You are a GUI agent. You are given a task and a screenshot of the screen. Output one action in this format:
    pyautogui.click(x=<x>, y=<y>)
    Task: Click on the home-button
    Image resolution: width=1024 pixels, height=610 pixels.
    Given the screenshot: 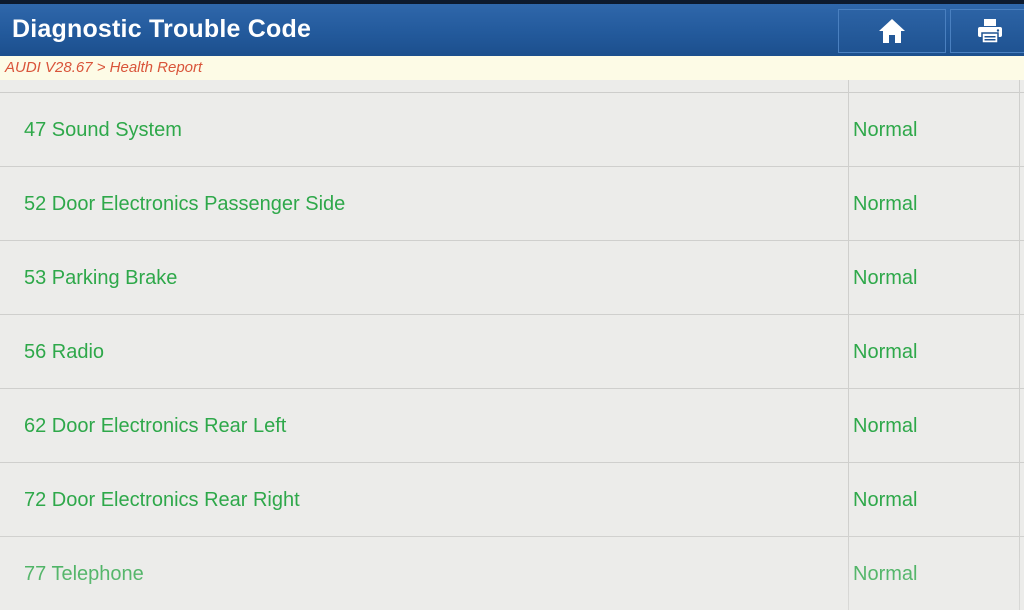 What is the action you would take?
    pyautogui.click(x=892, y=31)
    